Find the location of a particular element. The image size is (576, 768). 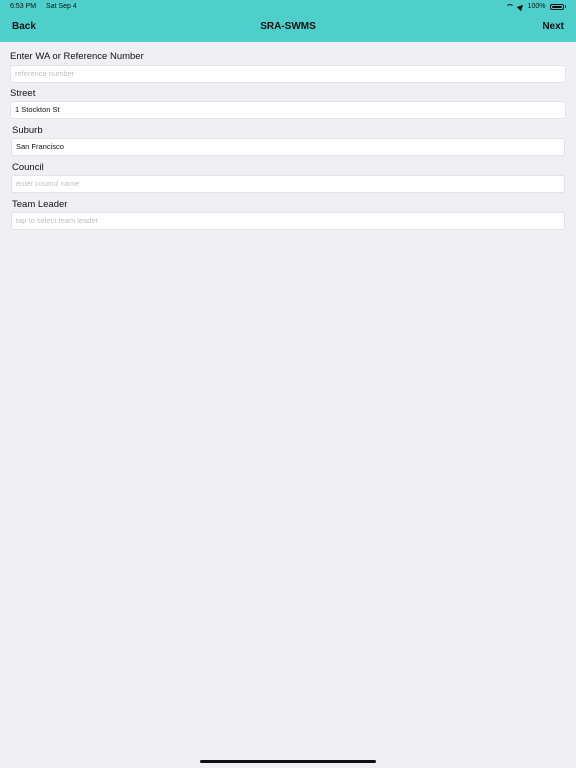

page-title: SRA-SWMS is located at coordinates (288, 26).